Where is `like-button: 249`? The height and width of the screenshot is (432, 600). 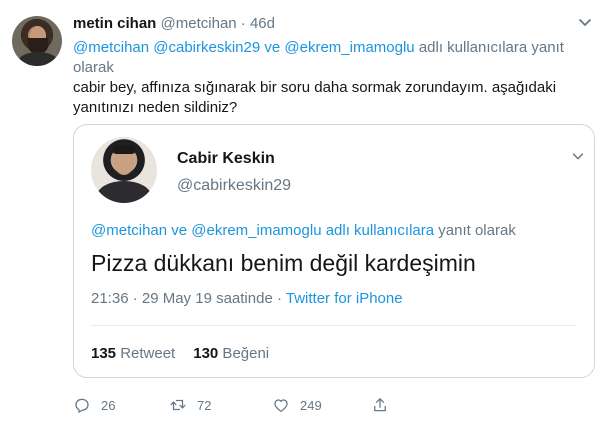
like-button: 249 is located at coordinates (297, 405).